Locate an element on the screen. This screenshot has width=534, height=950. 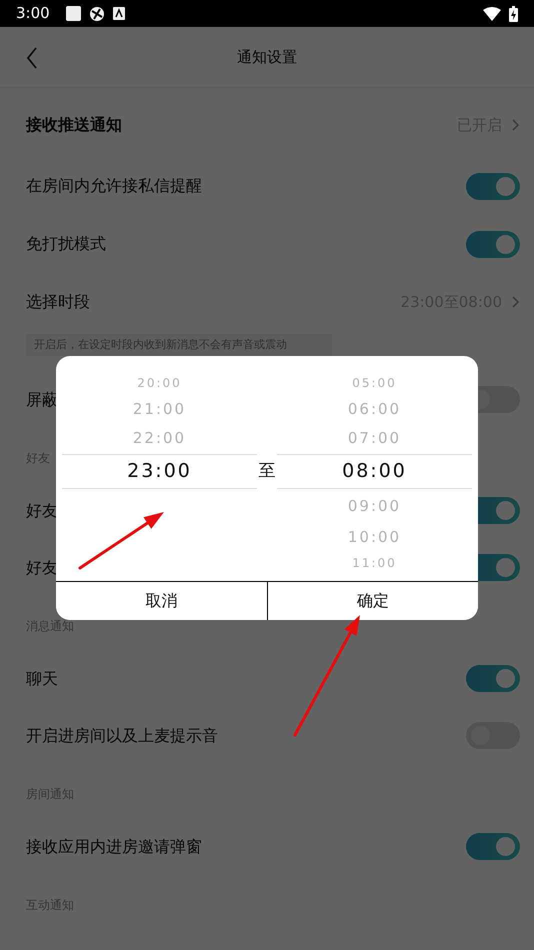
setting-label: 屏蔽 is located at coordinates (42, 399).